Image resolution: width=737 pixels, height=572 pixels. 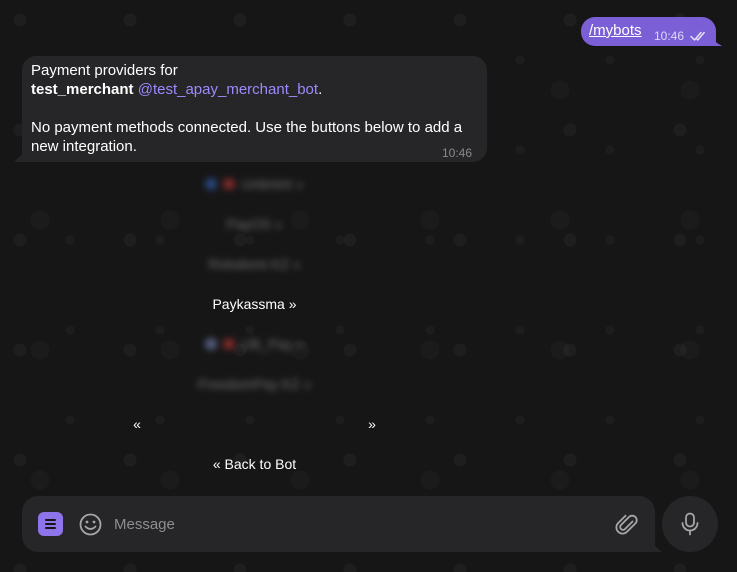 I want to click on keyboard-button-provider-5: UB_Pay », so click(x=254, y=344).